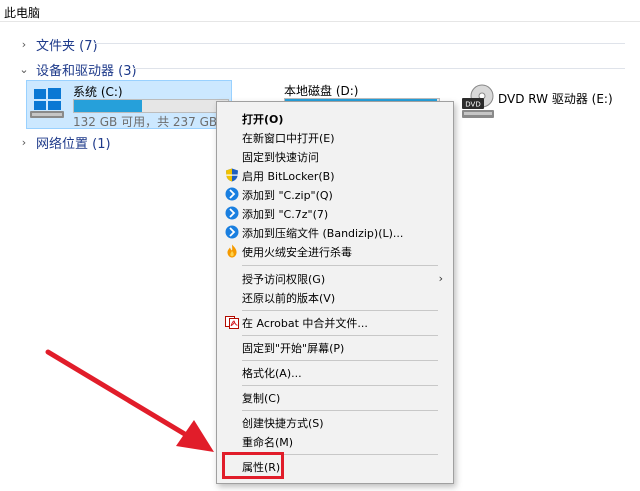 The height and width of the screenshot is (491, 640). What do you see at coordinates (232, 322) in the screenshot?
I see `acrobat-icon` at bounding box center [232, 322].